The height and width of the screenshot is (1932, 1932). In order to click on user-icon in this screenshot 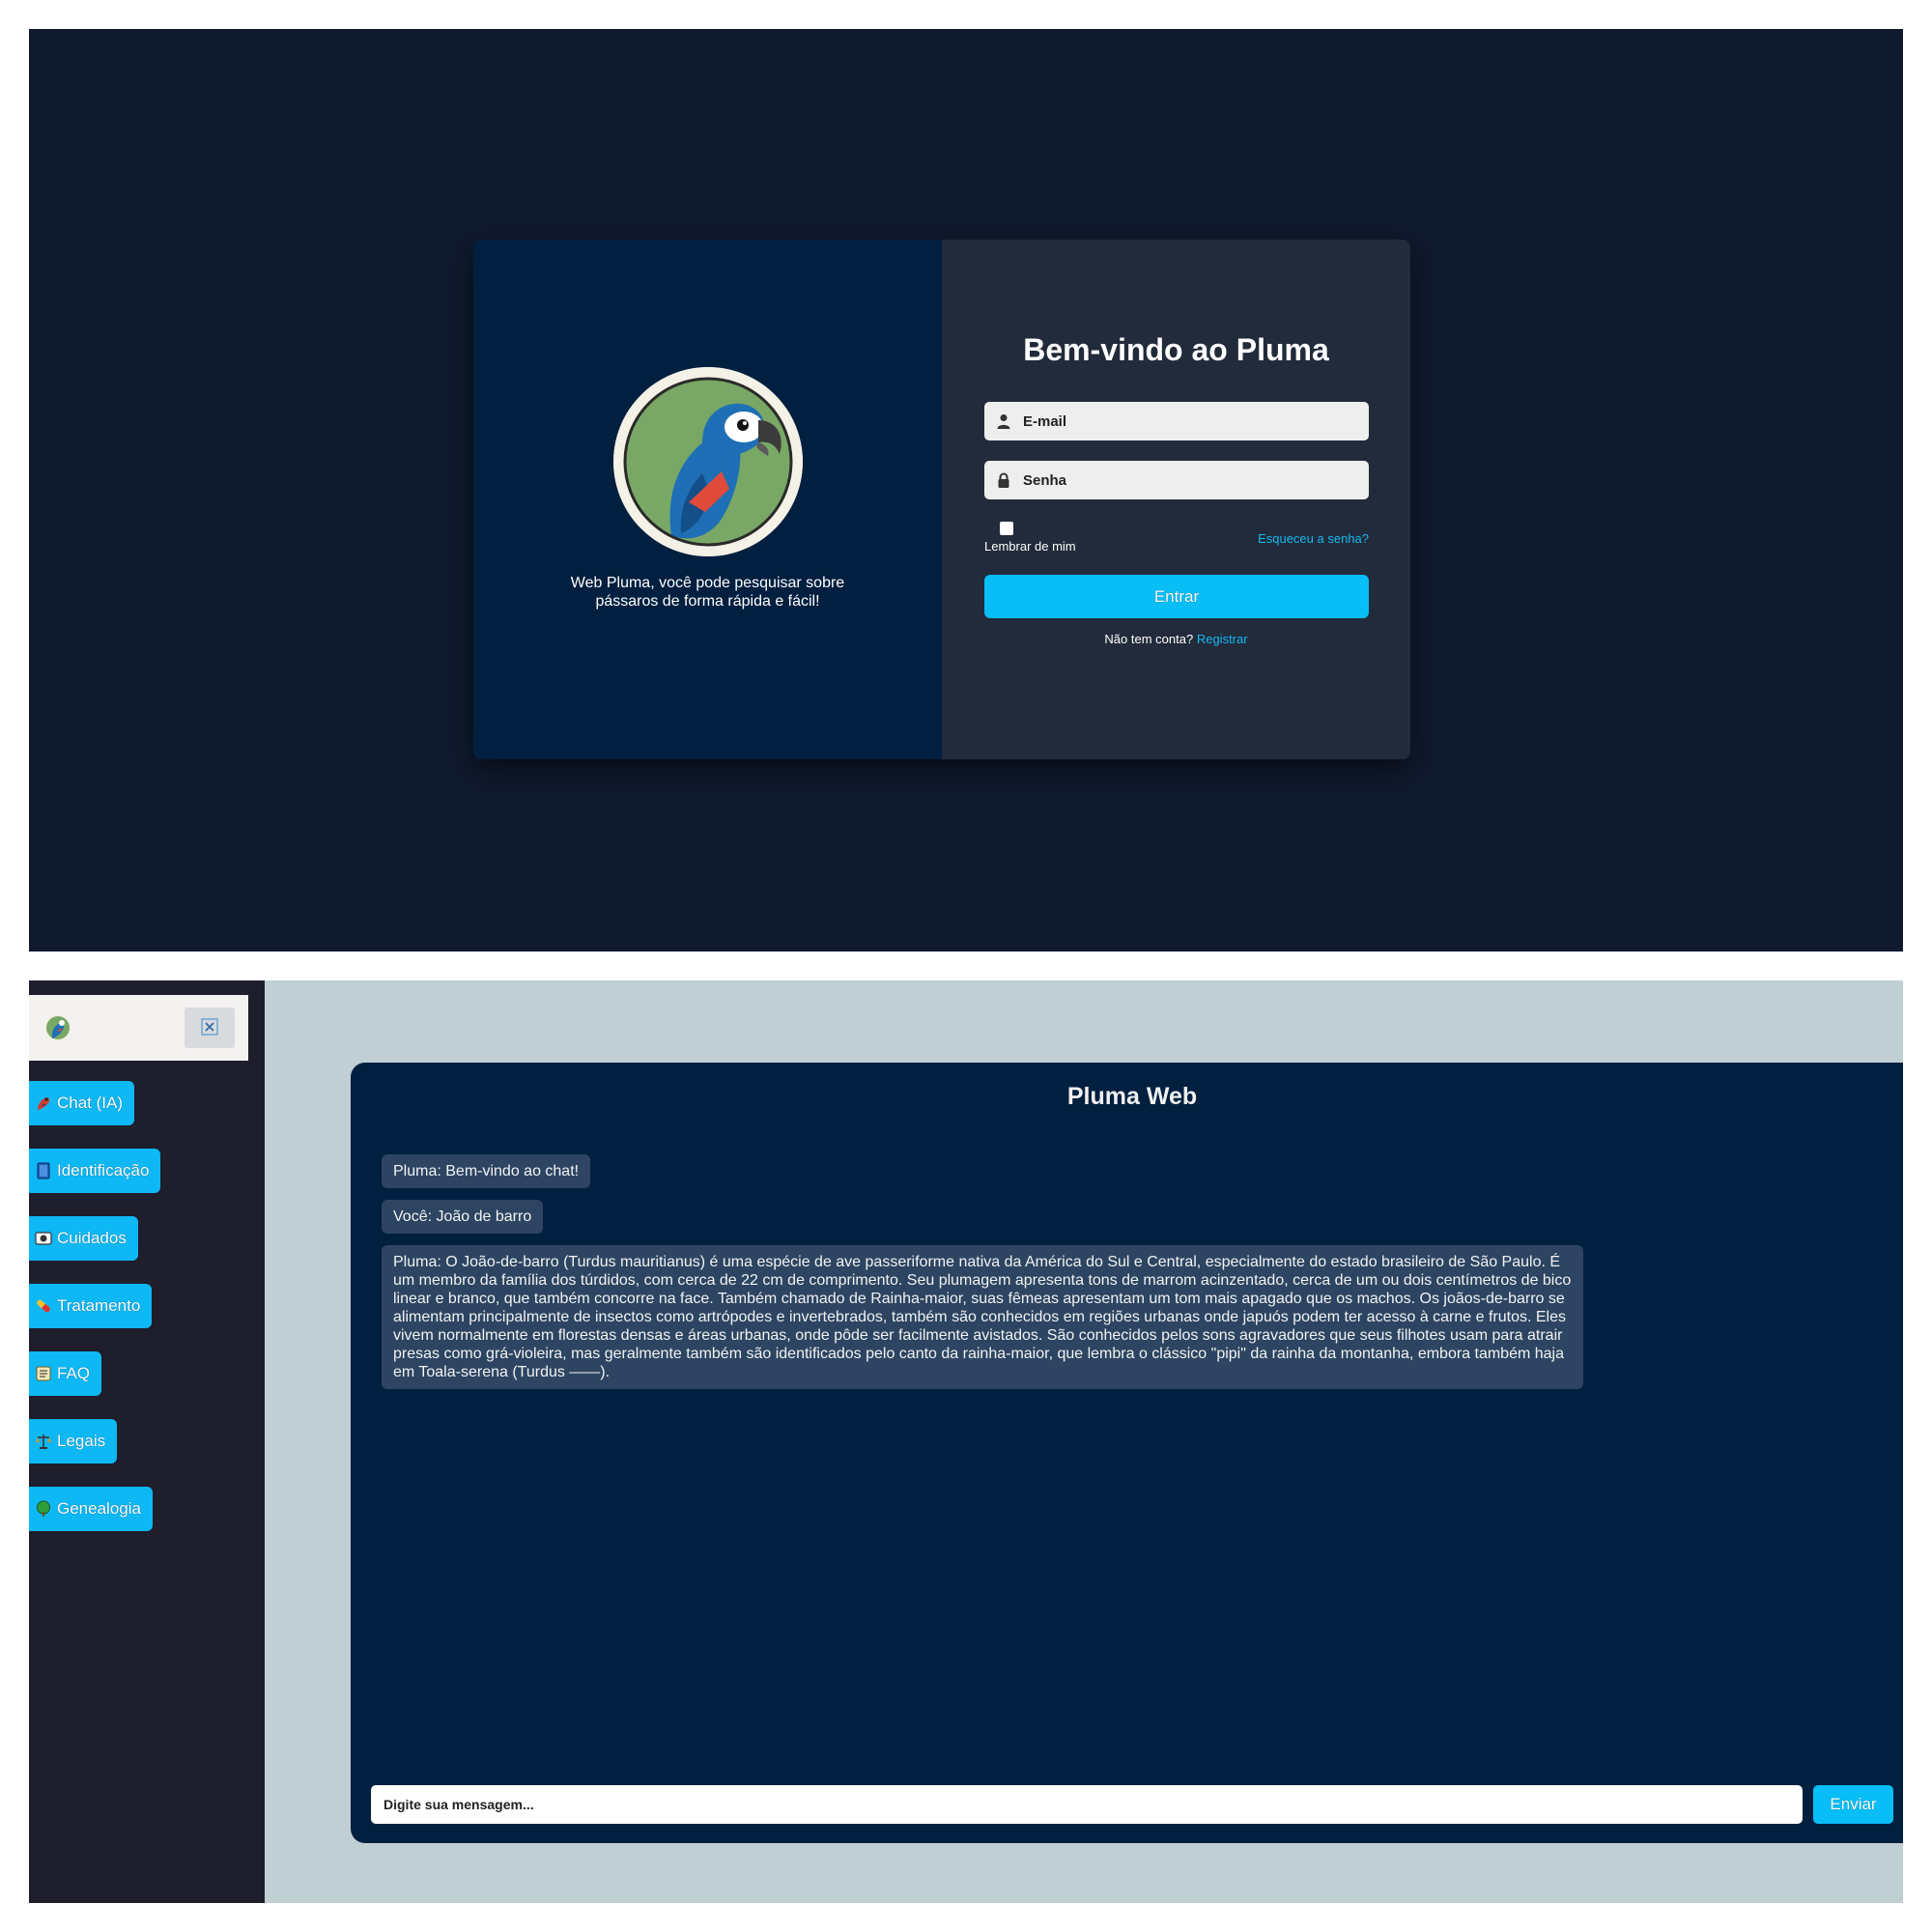, I will do `click(1003, 421)`.